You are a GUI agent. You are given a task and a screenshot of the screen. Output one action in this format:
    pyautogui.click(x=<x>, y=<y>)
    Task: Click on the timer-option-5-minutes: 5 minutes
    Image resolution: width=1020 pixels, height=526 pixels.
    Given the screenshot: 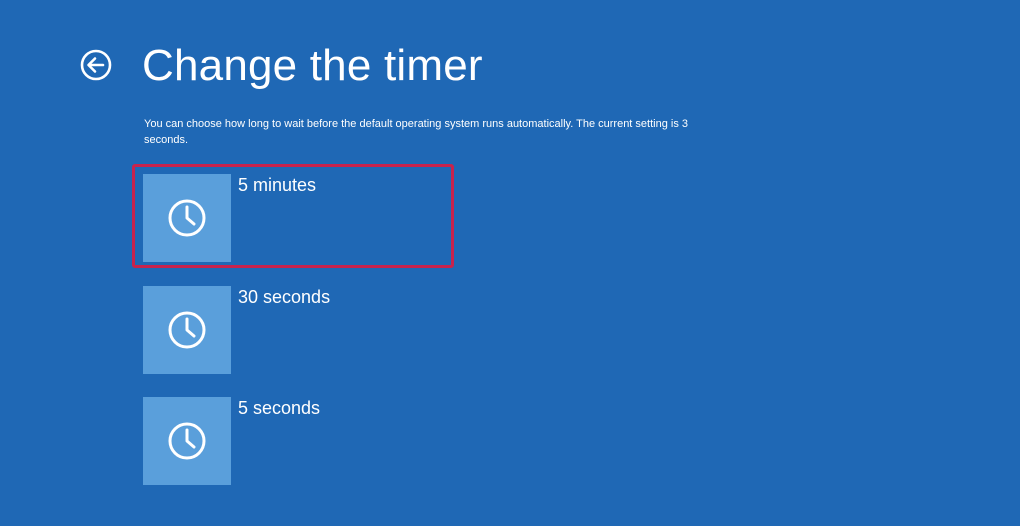 What is the action you would take?
    pyautogui.click(x=293, y=219)
    